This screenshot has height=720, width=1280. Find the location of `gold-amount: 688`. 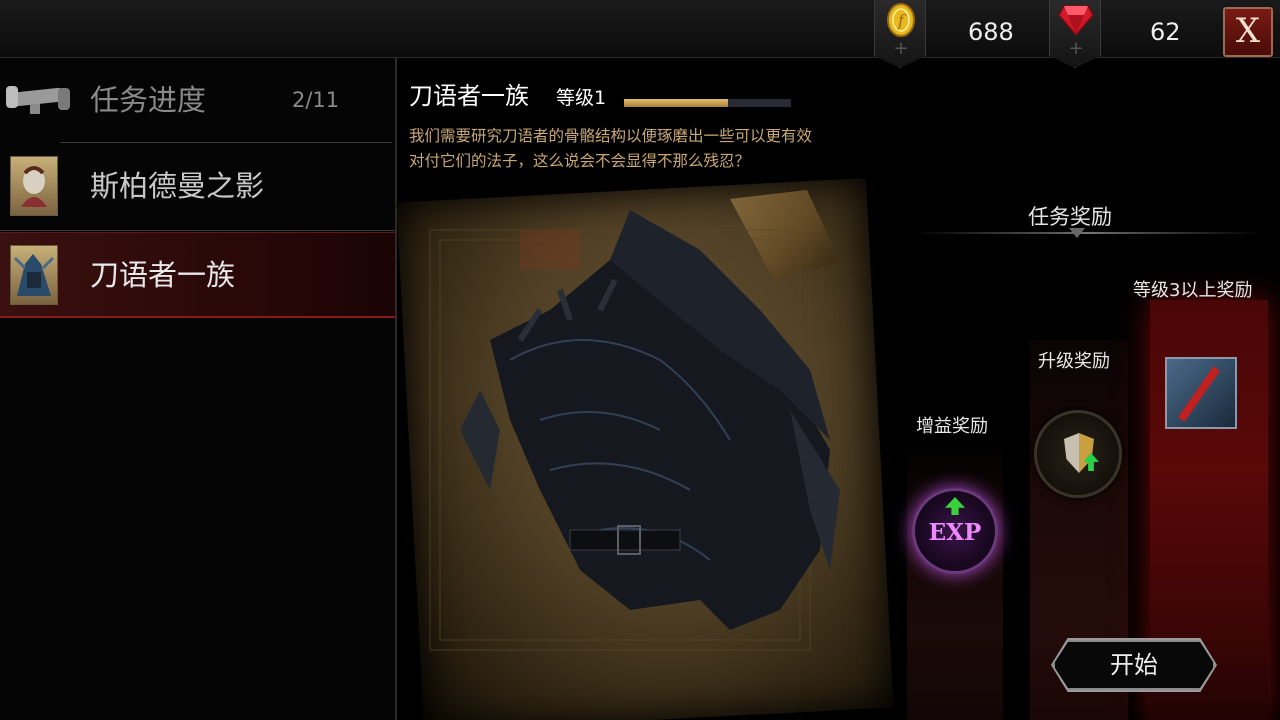

gold-amount: 688 is located at coordinates (991, 32).